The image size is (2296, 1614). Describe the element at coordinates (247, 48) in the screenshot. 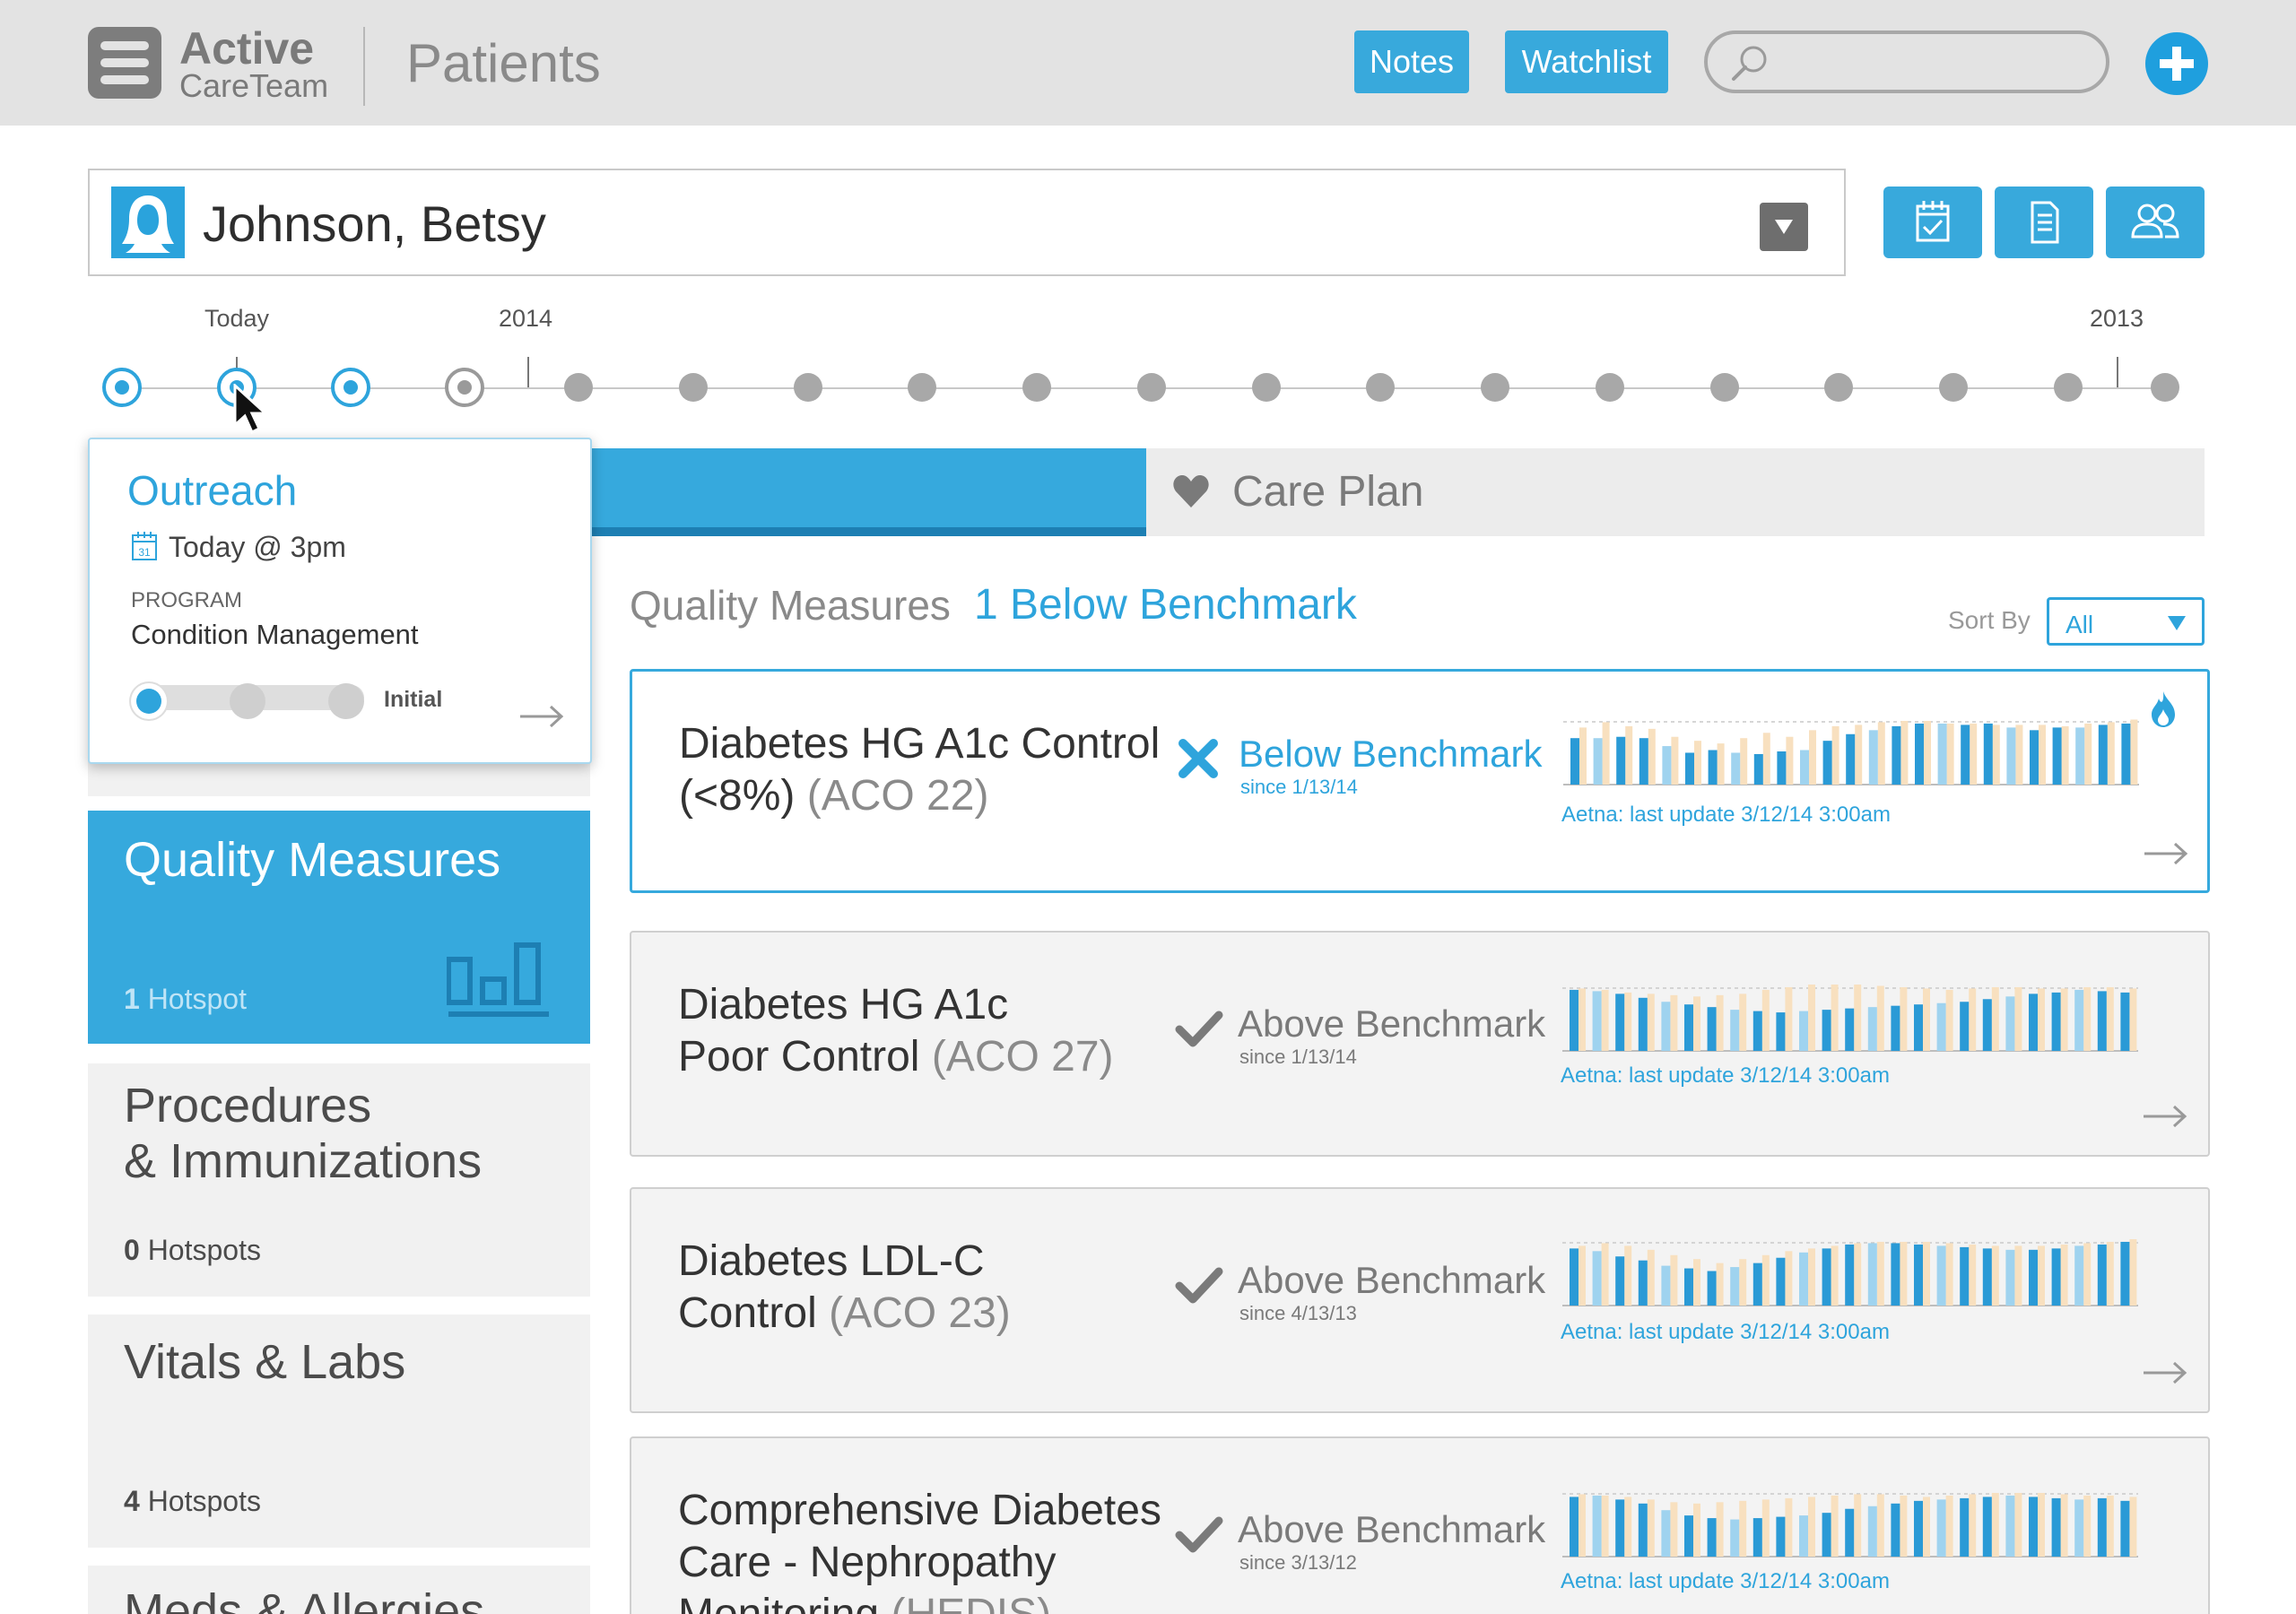

I see `brand-name: Active` at that location.